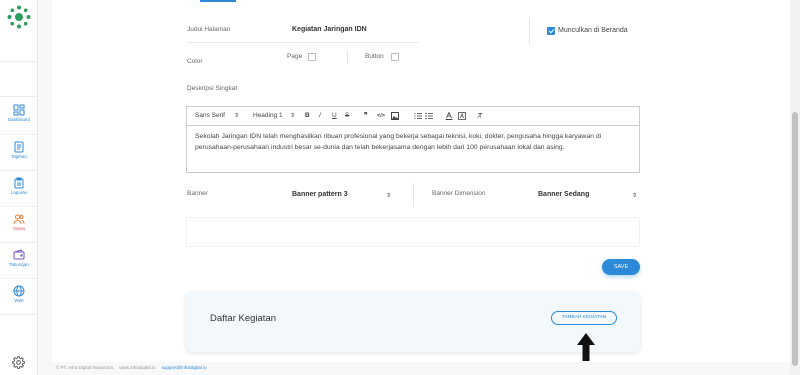  Describe the element at coordinates (295, 56) in the screenshot. I see `page-color-label: Page` at that location.